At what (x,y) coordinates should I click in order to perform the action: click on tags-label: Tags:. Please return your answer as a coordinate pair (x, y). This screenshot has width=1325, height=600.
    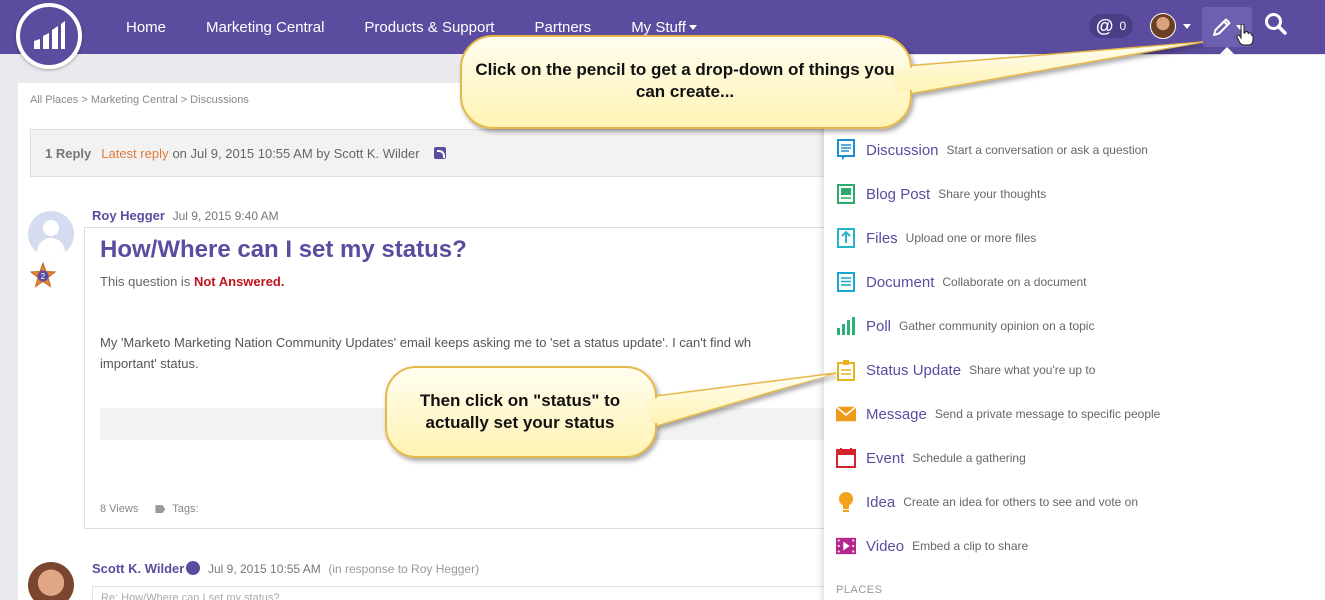
    Looking at the image, I should click on (185, 509).